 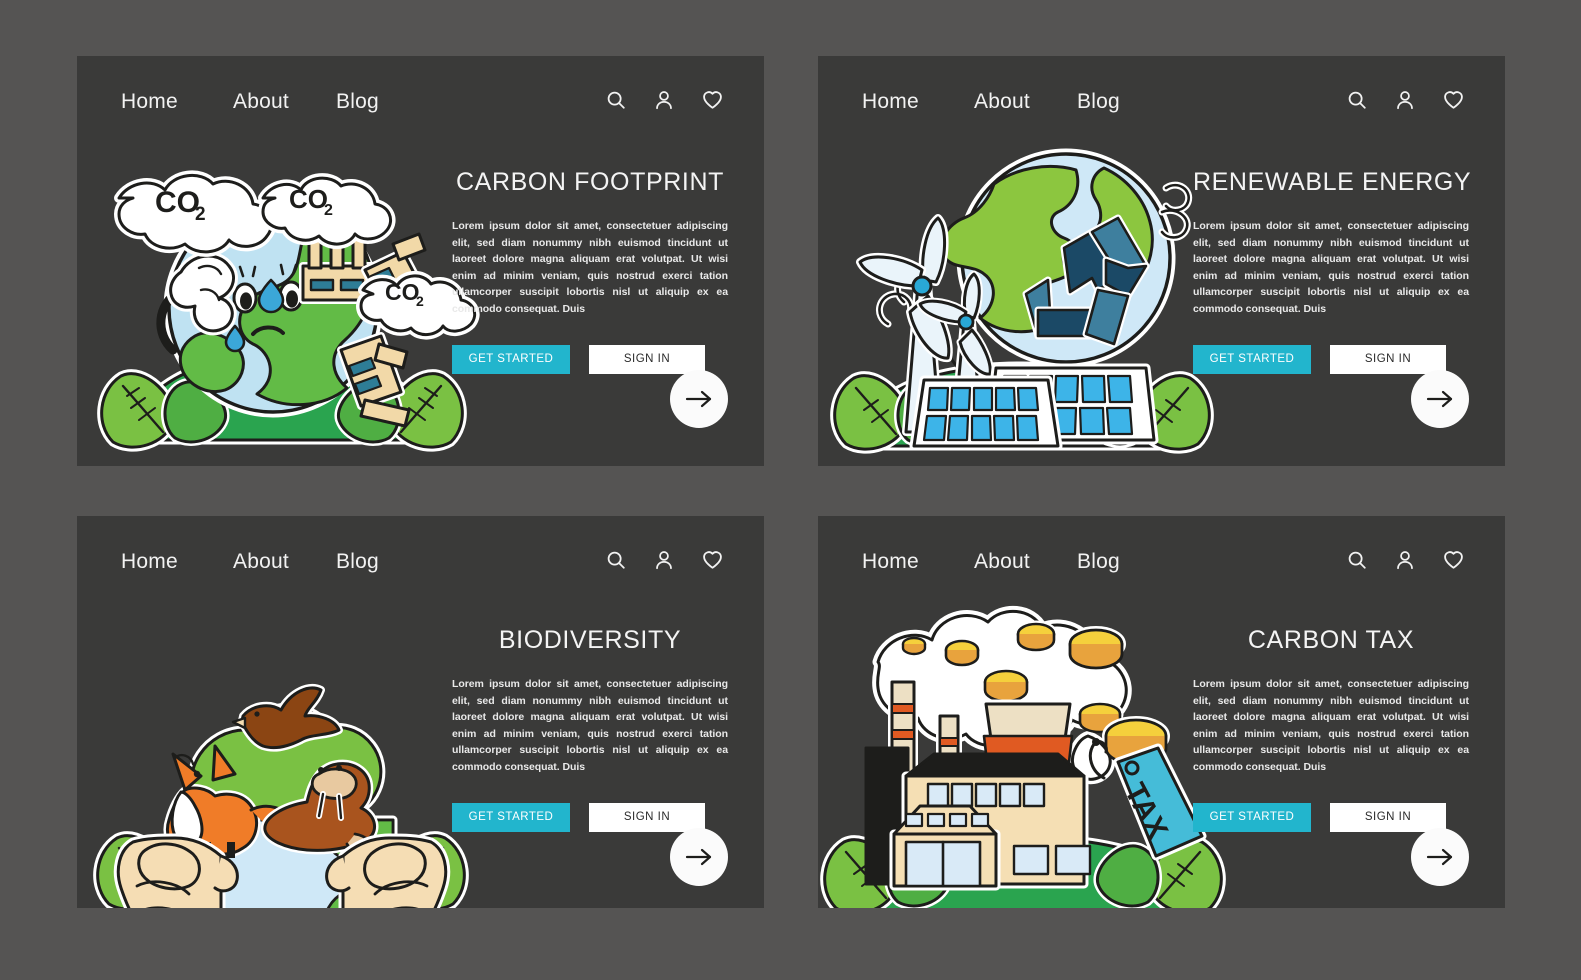 What do you see at coordinates (282, 303) in the screenshot?
I see `illustration-carbon-footprint: CO 2 CO 2 CO 2` at bounding box center [282, 303].